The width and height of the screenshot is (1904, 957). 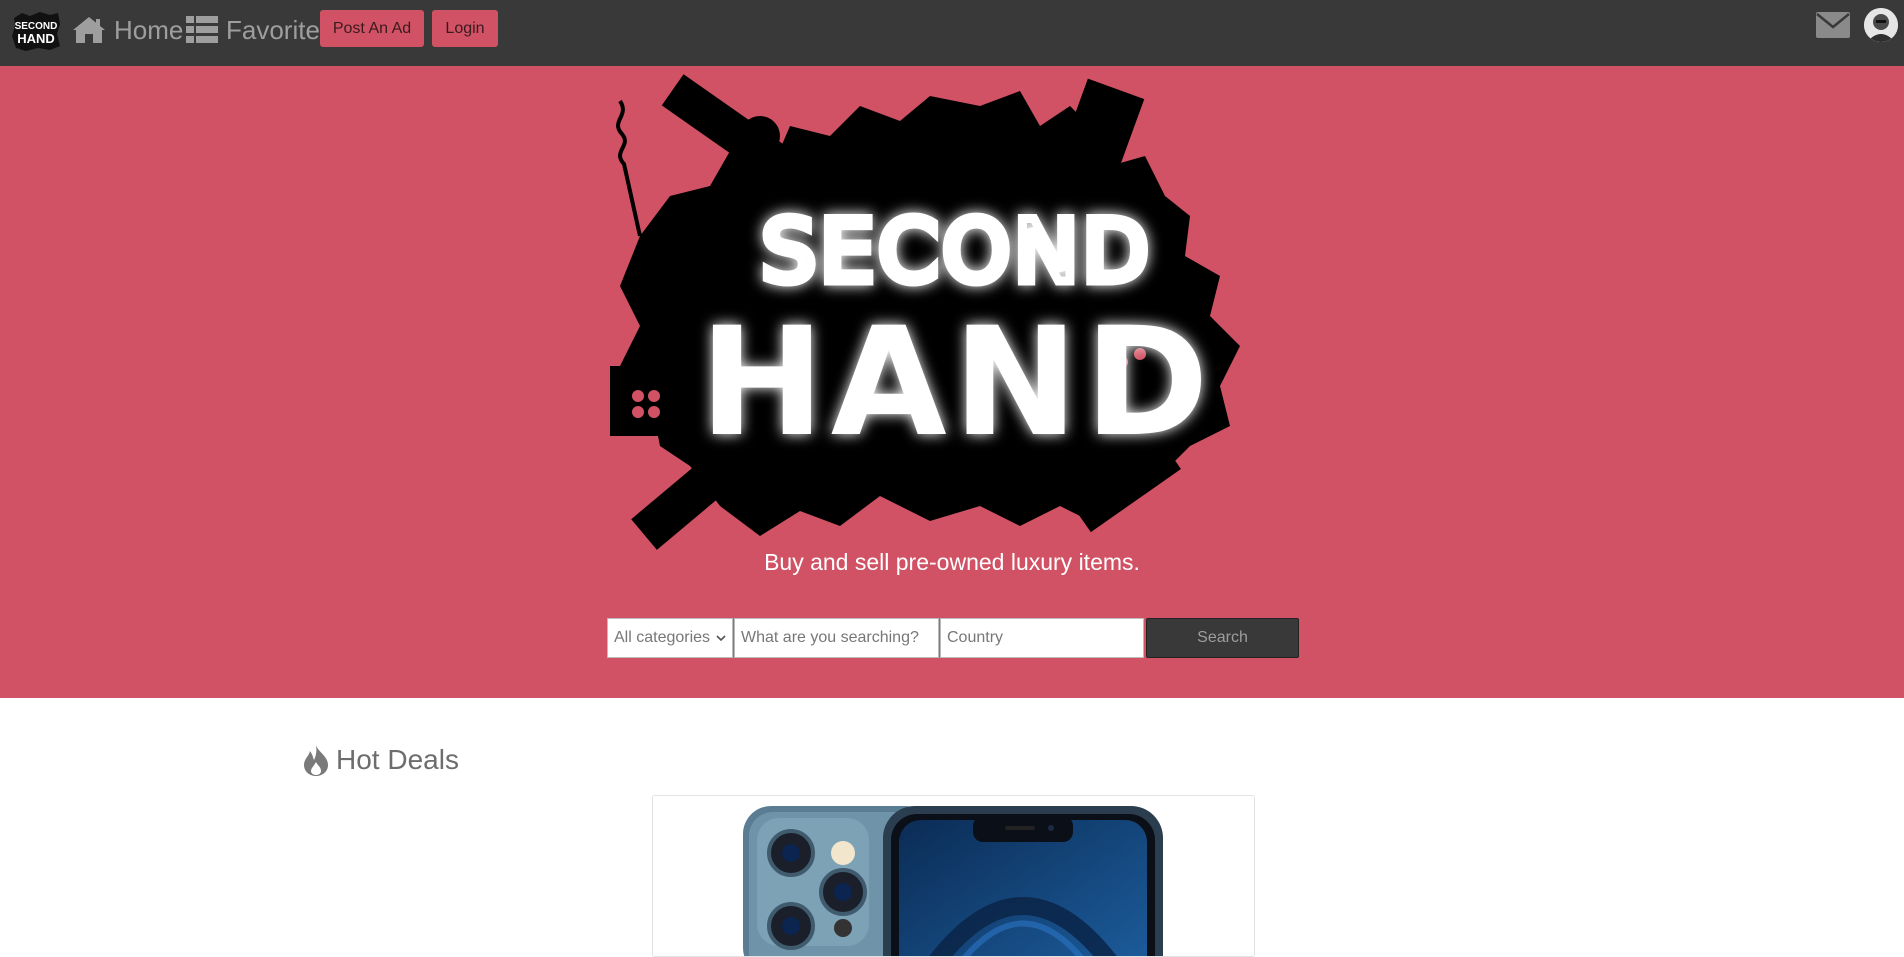 I want to click on category-select: All categories, so click(x=670, y=638).